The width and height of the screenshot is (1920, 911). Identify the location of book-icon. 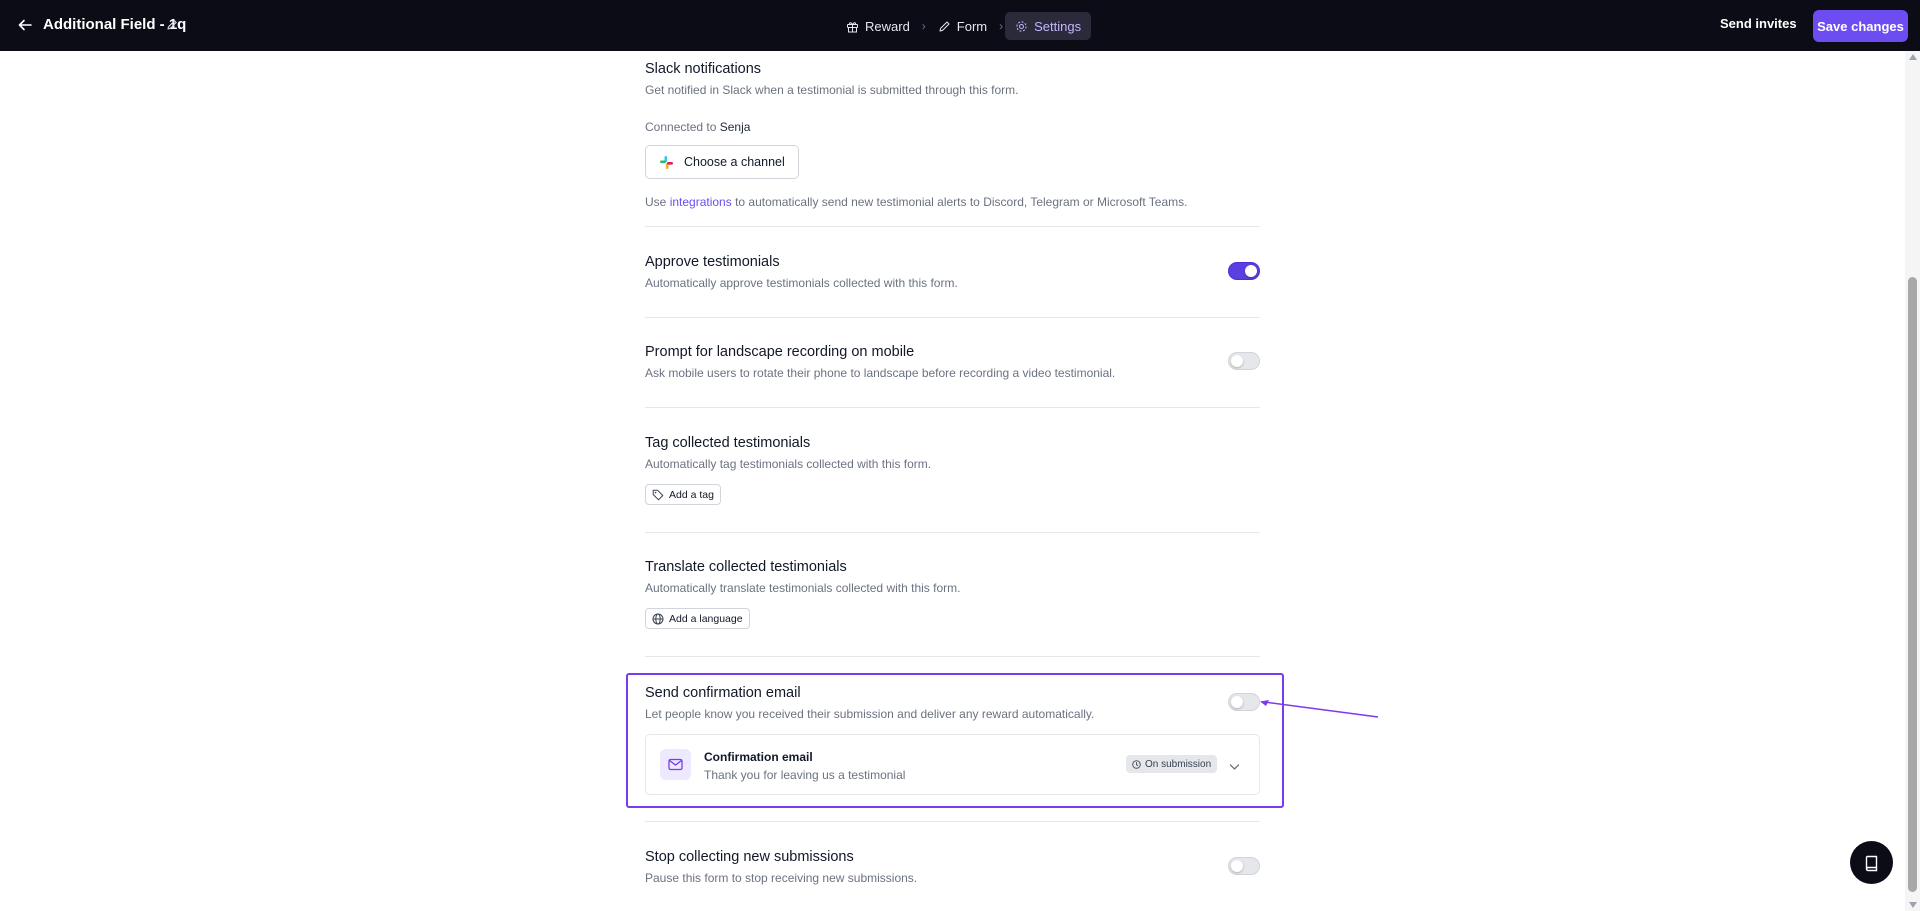
(1871, 863).